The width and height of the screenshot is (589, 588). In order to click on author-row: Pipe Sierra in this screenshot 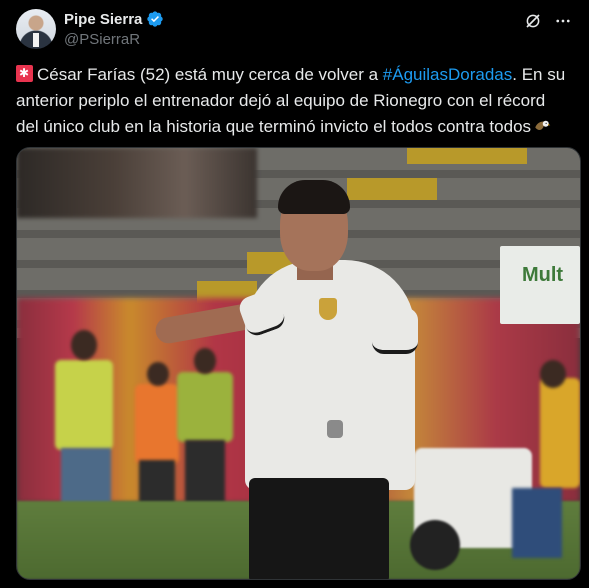, I will do `click(114, 19)`.